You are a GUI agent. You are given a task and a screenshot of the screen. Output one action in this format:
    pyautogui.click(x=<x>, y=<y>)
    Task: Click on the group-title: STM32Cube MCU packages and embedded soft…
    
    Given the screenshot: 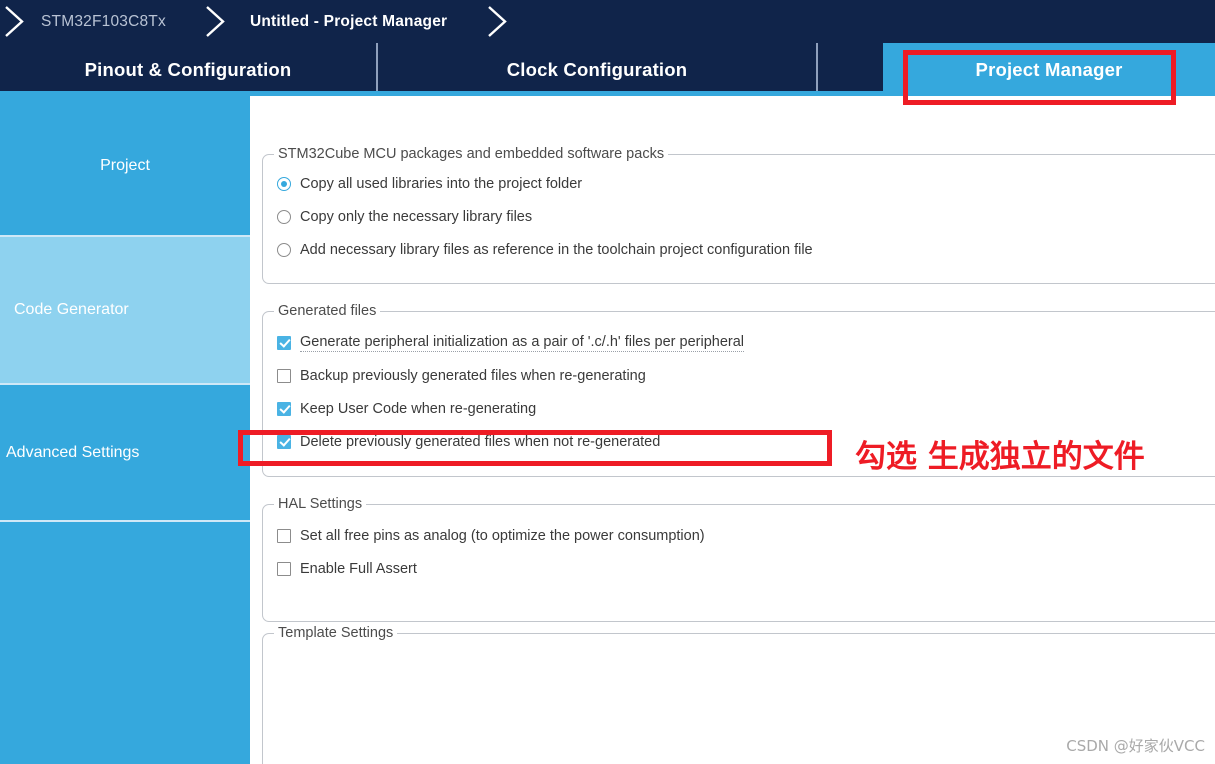 What is the action you would take?
    pyautogui.click(x=471, y=154)
    